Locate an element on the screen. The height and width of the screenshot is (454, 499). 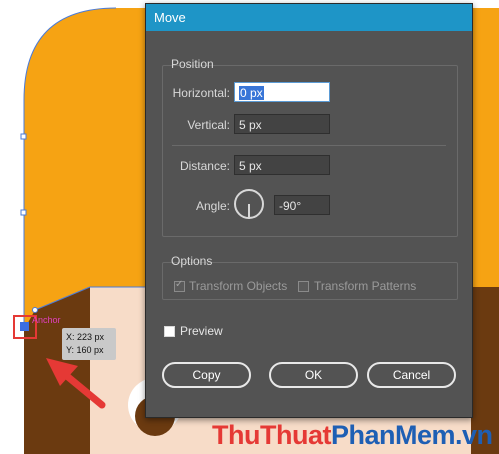
horizontal-label: Horizontal: is located at coordinates (201, 93).